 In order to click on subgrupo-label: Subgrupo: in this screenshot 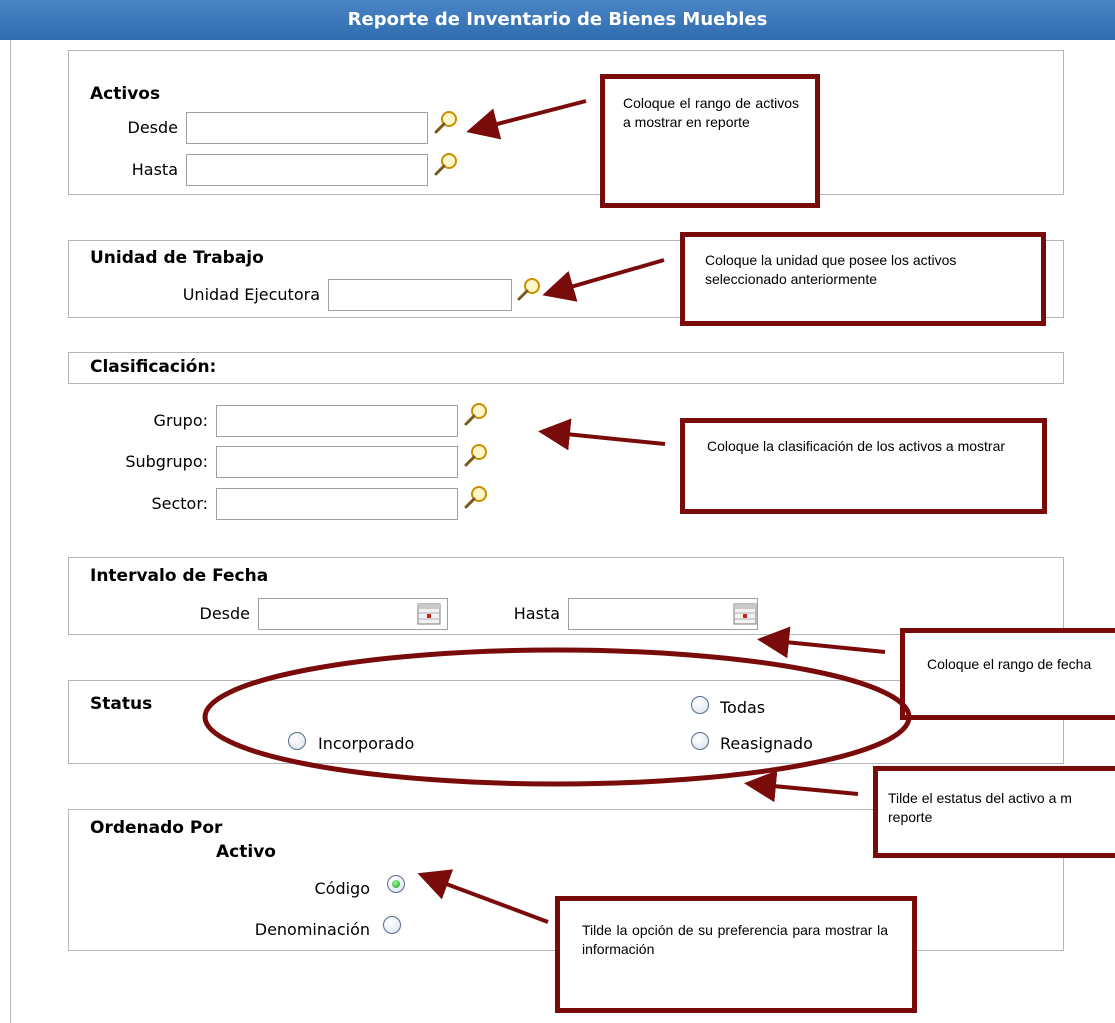, I will do `click(166, 461)`.